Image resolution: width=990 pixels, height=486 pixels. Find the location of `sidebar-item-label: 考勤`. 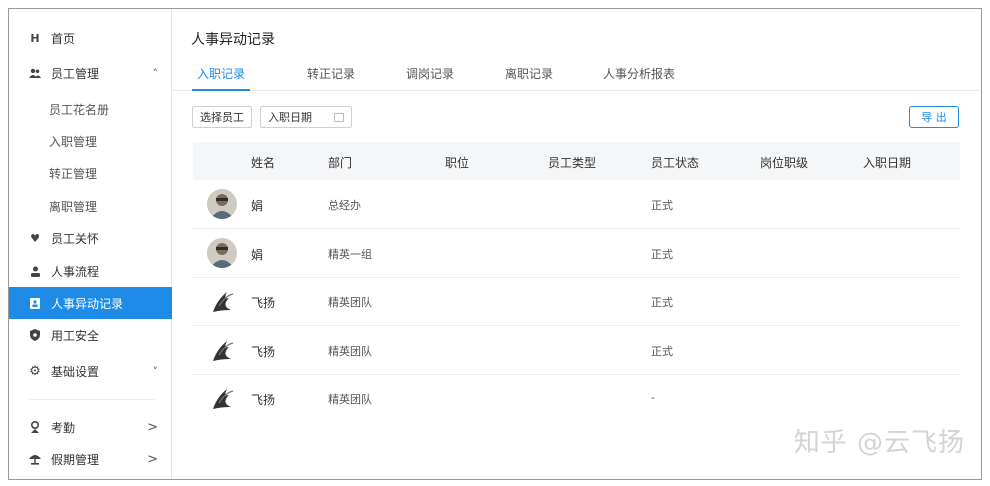

sidebar-item-label: 考勤 is located at coordinates (63, 427).